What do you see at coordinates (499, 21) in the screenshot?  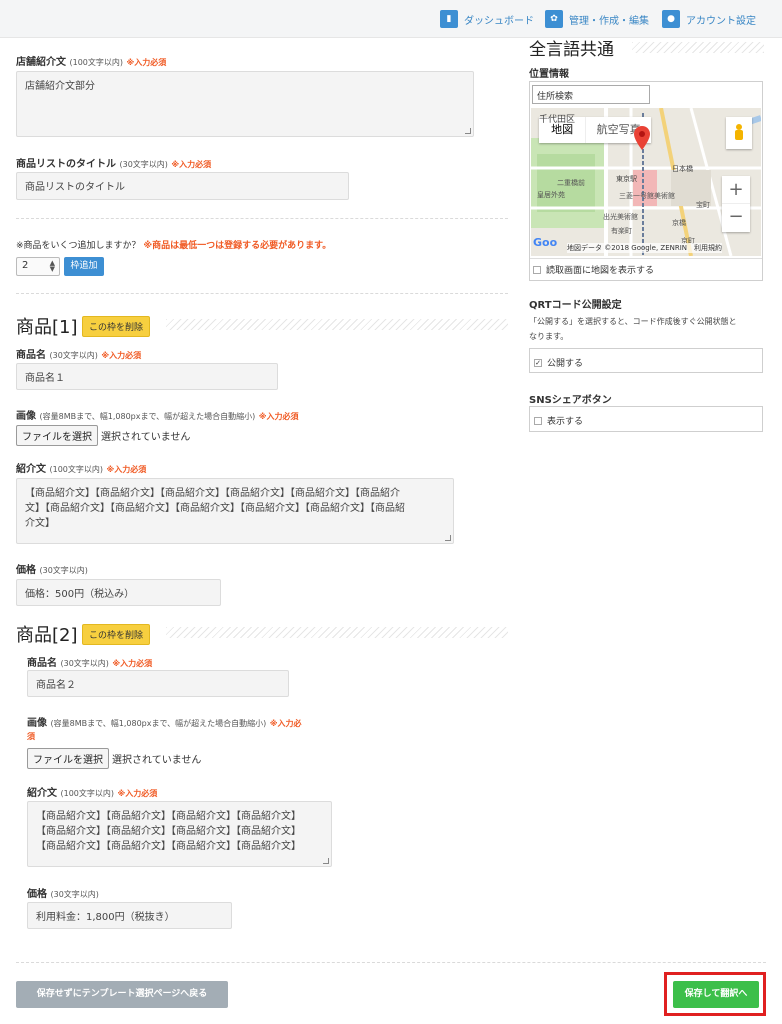 I see `nav-dashboard-label: ダッシュボード` at bounding box center [499, 21].